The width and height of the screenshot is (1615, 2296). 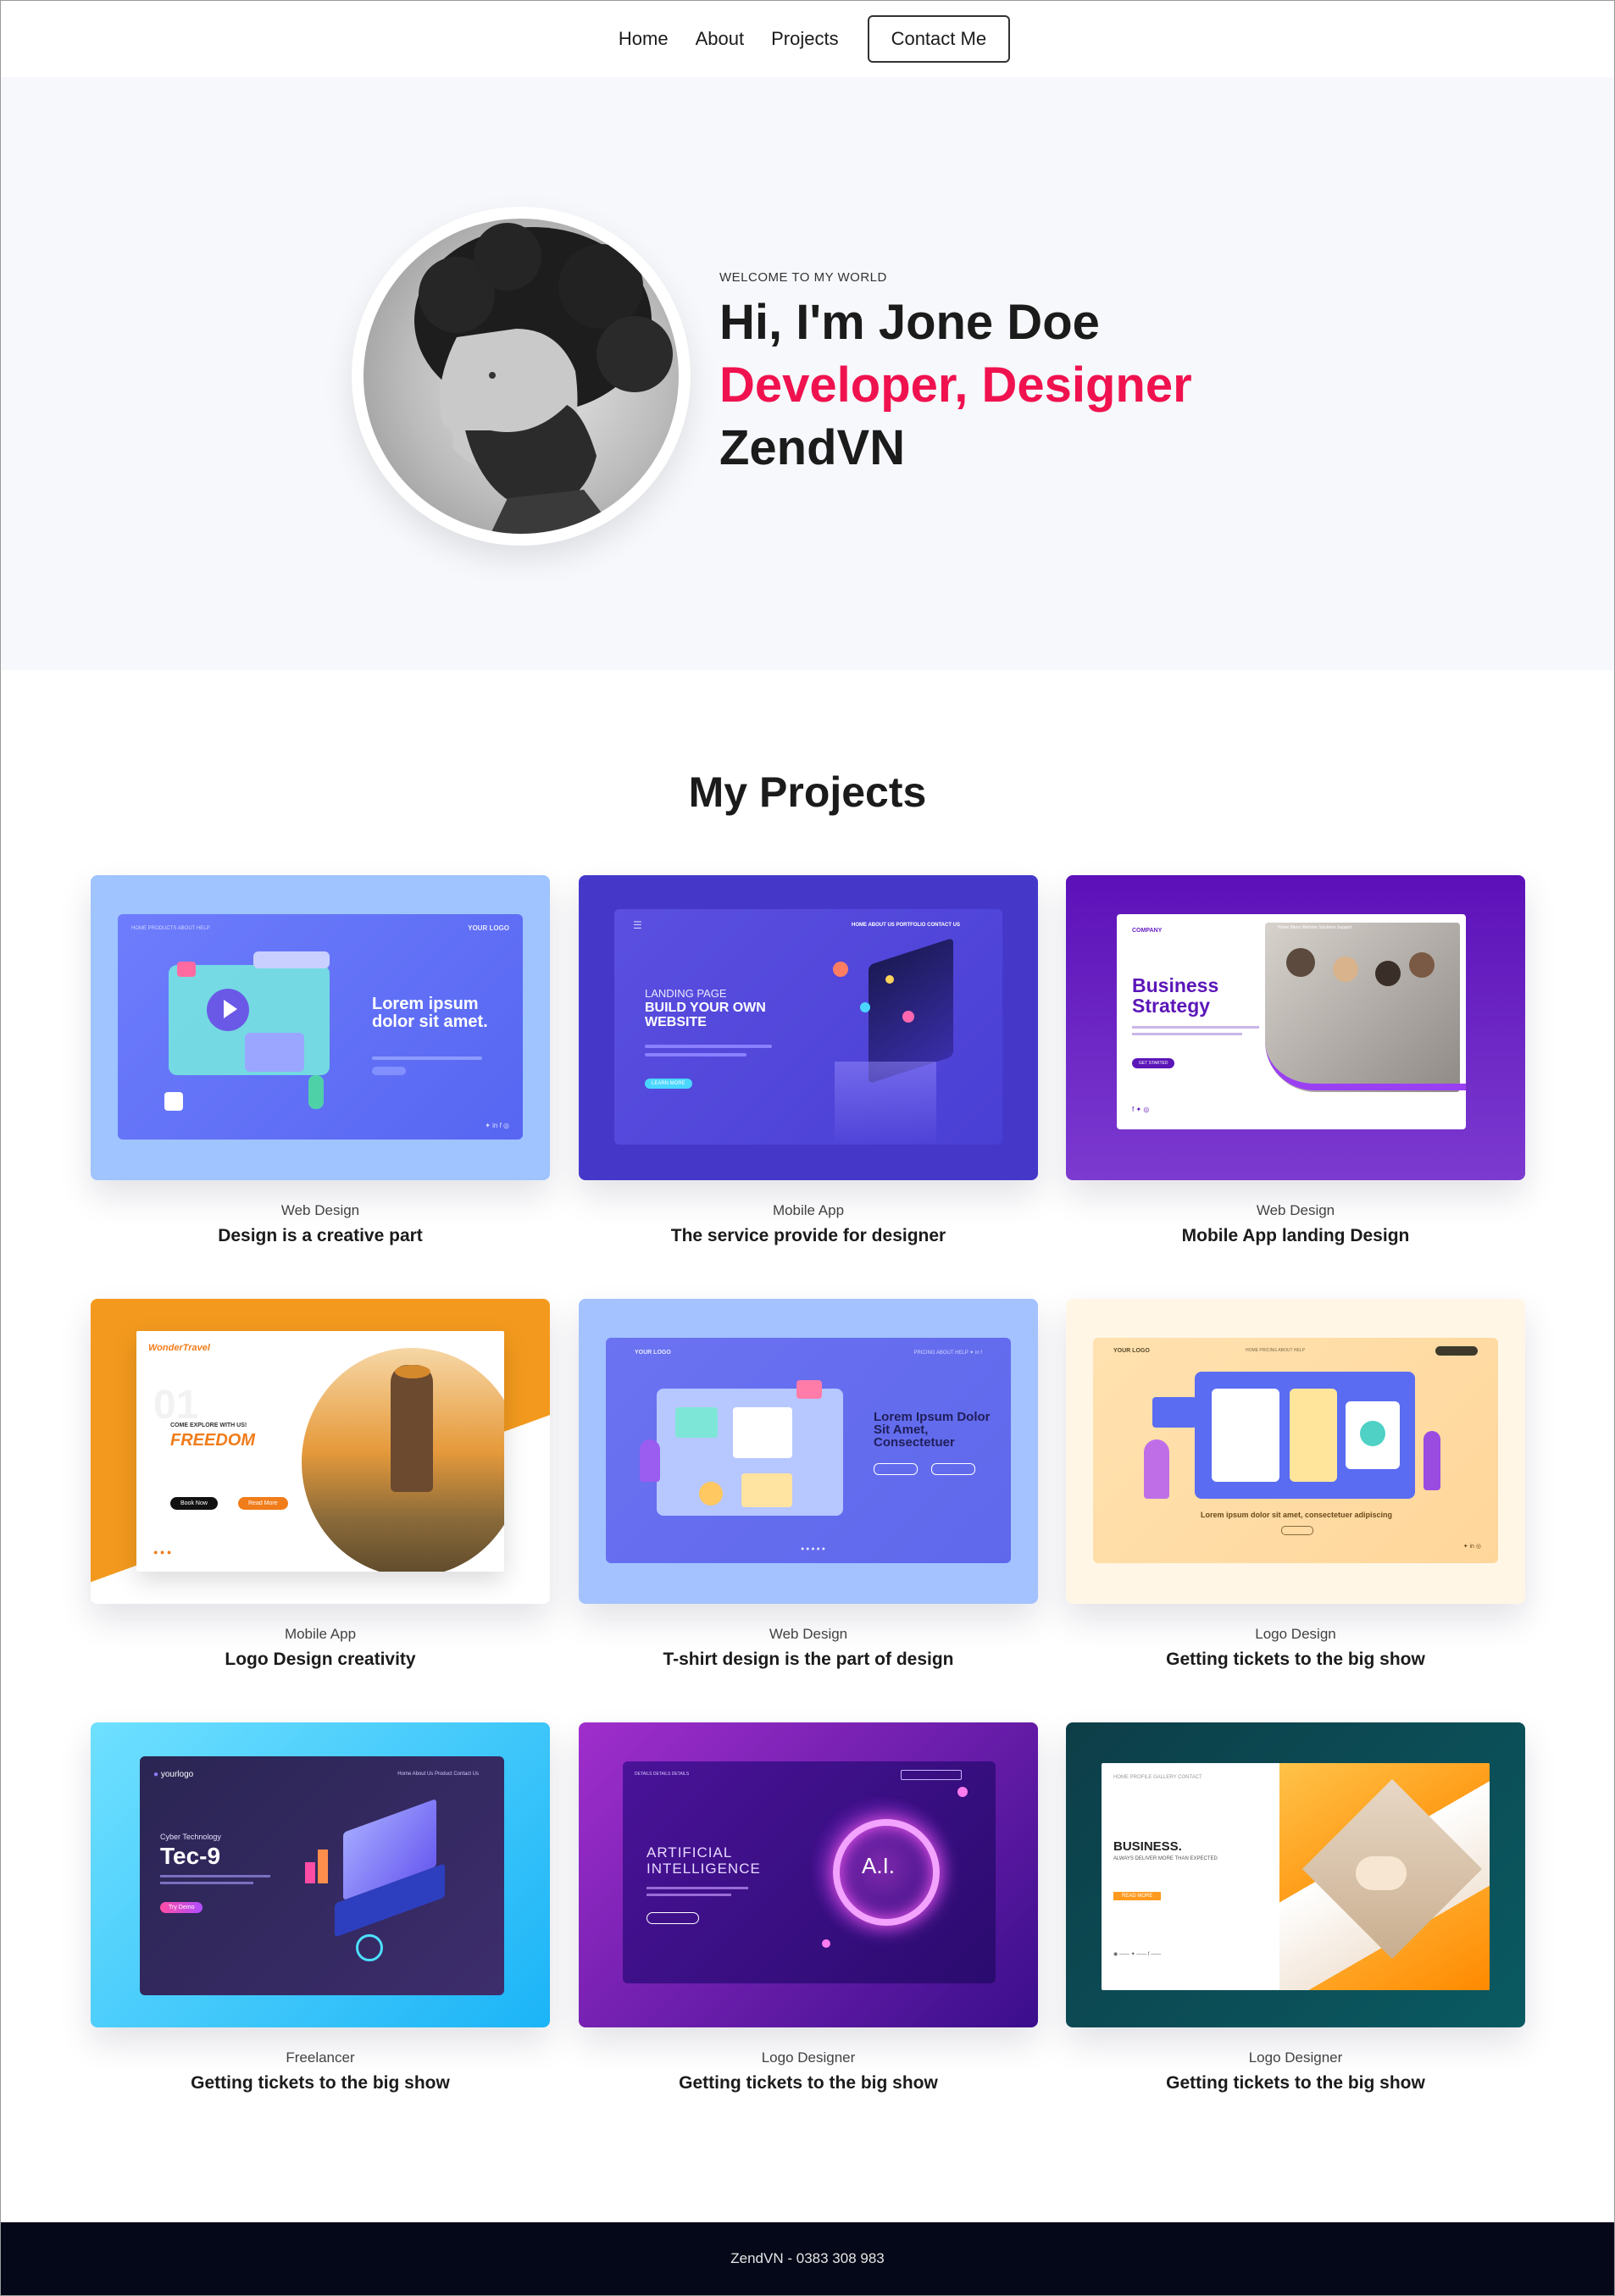 I want to click on mock-headline: Lorem ipsum dolor sit amet., so click(x=430, y=1013).